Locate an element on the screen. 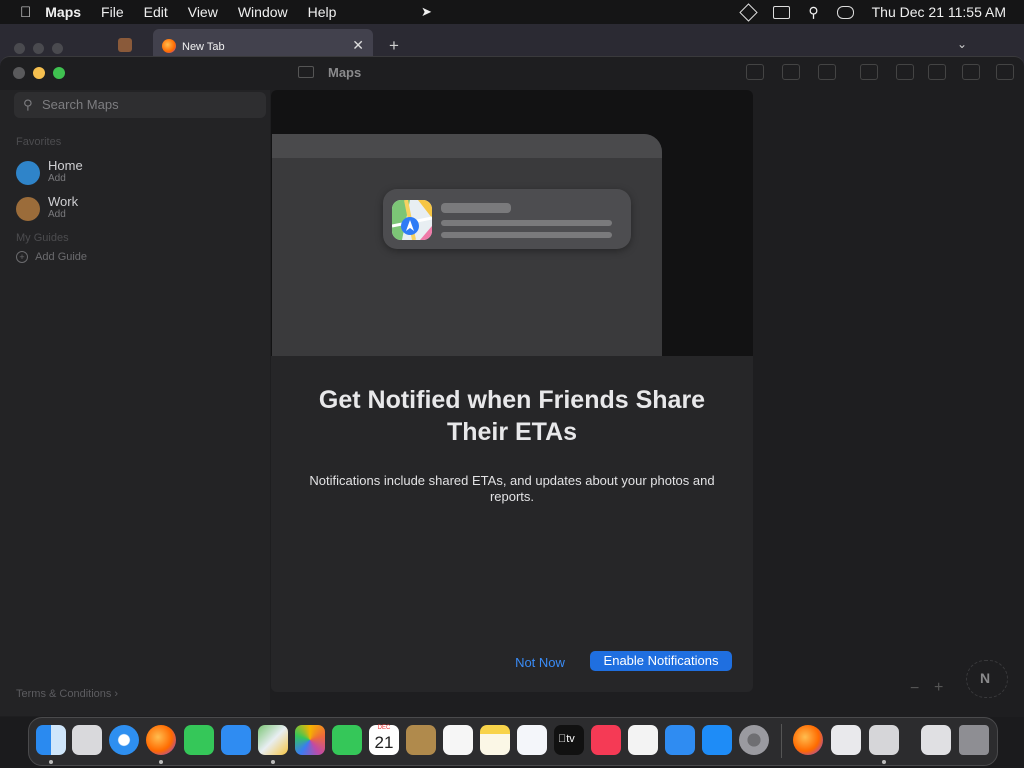 The image size is (1024, 768). dock: DEC 21 tv is located at coordinates (513, 741).